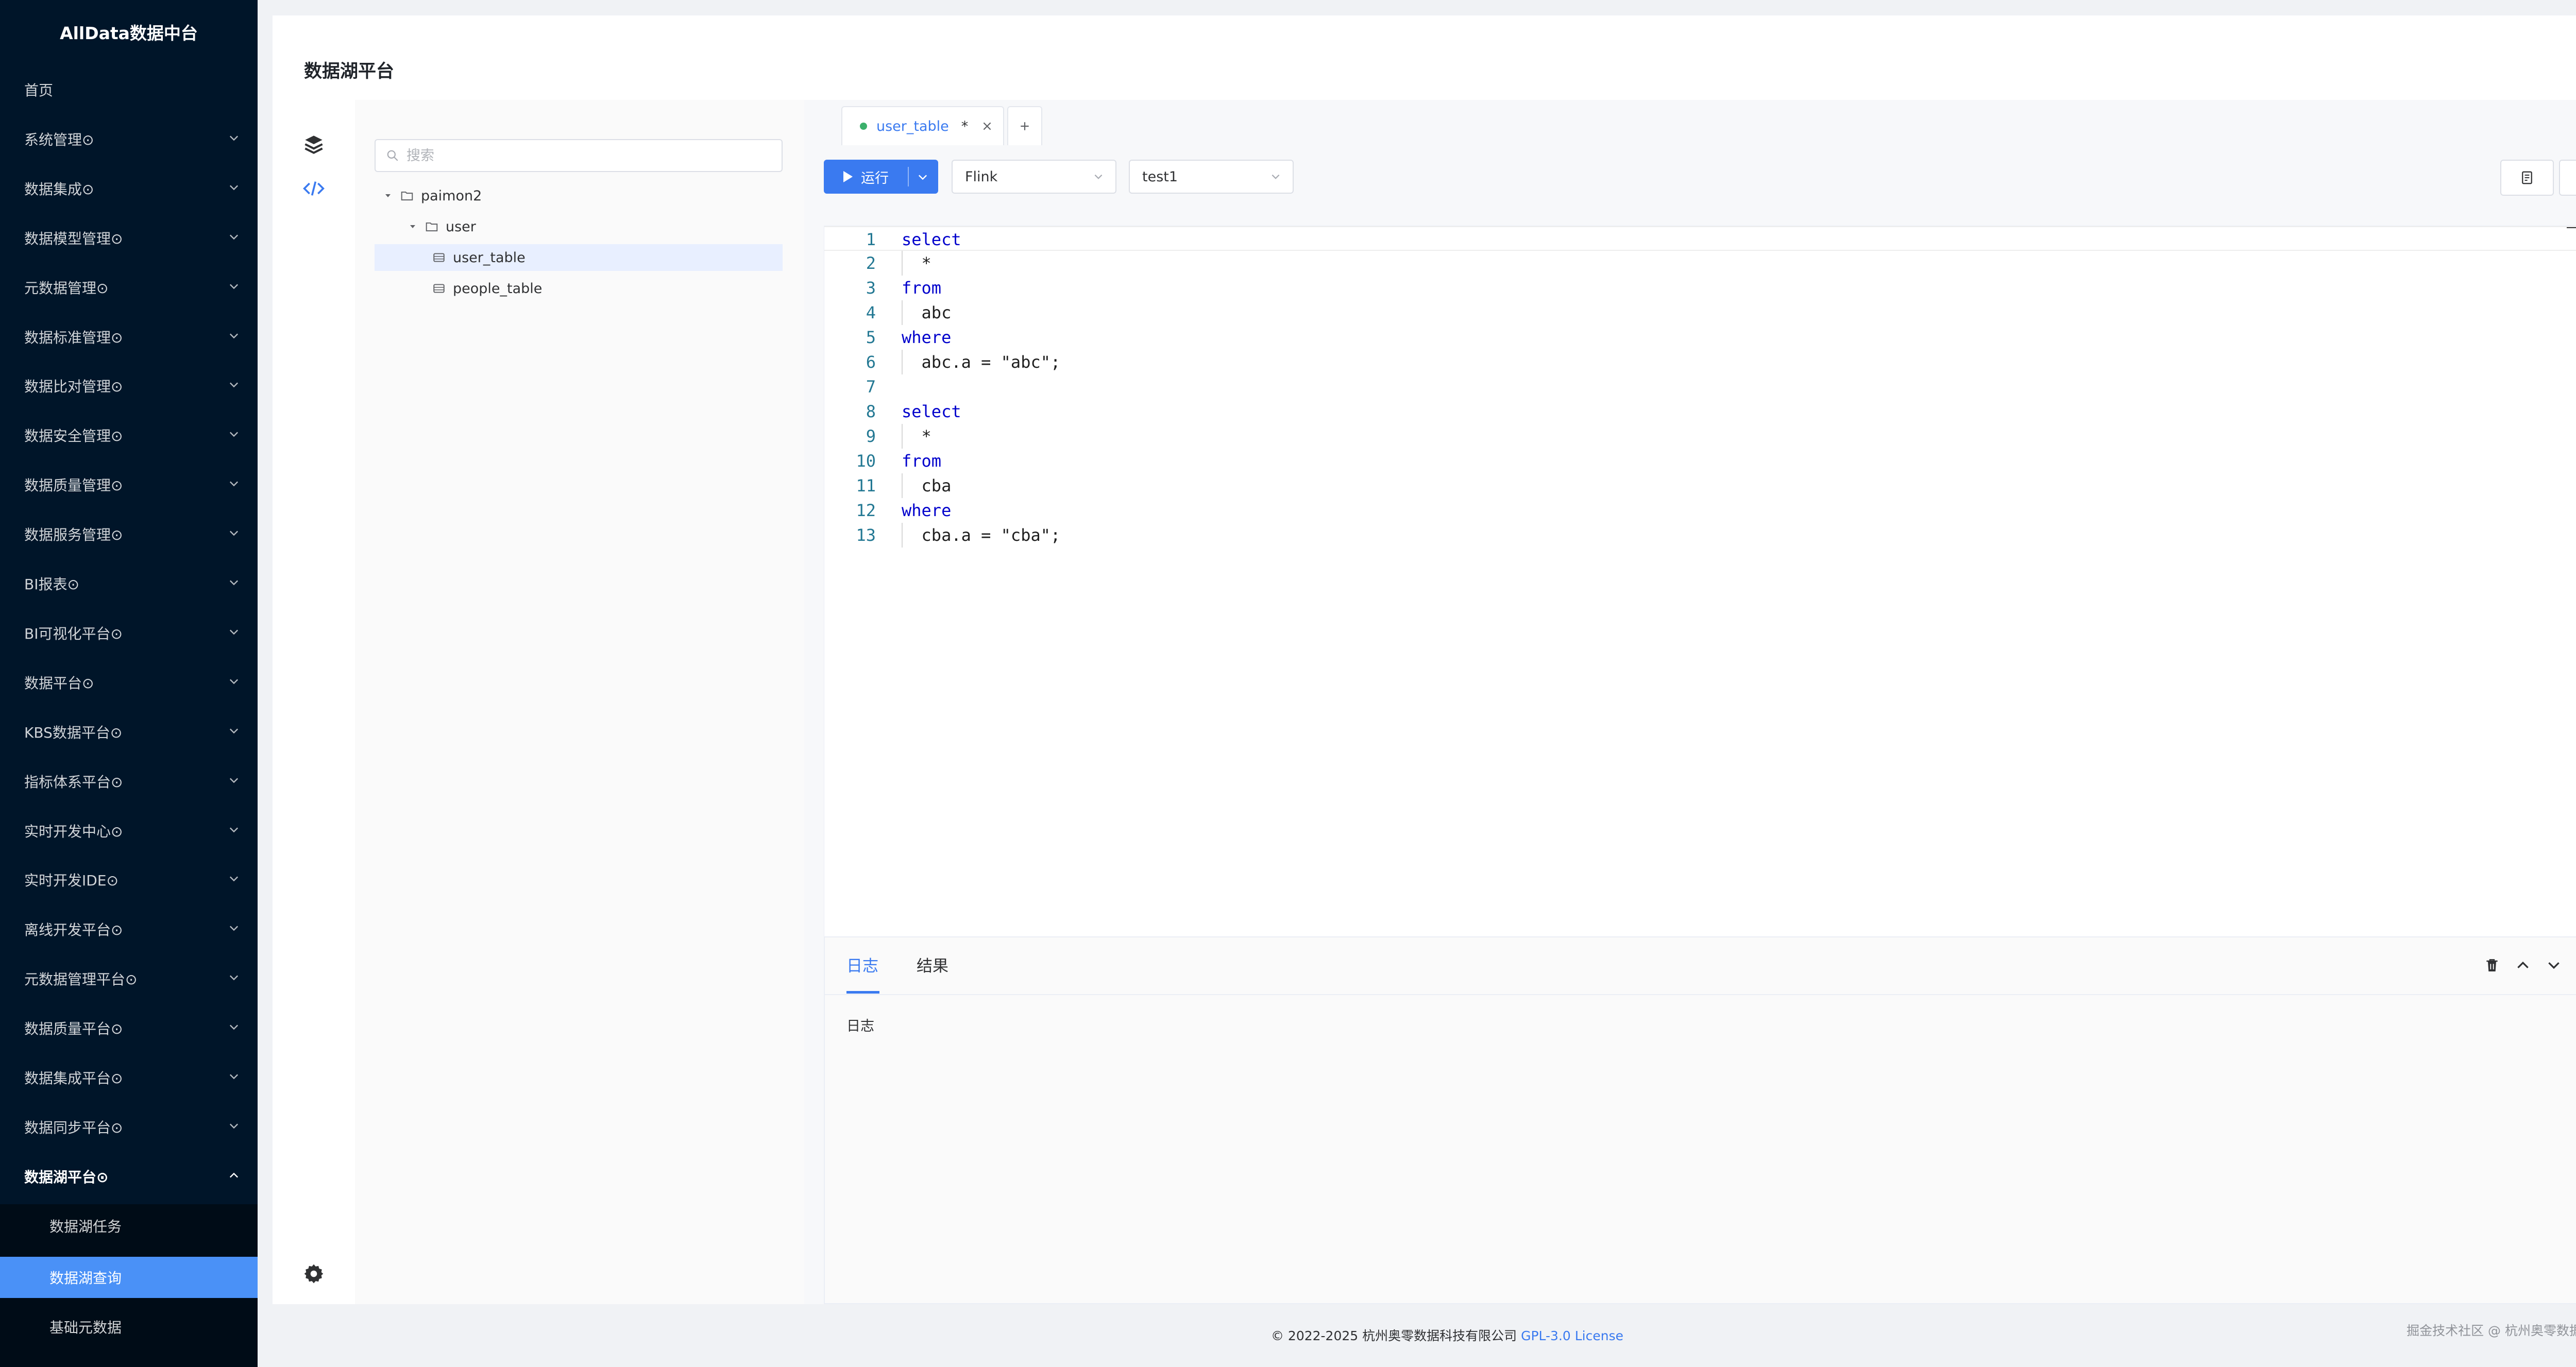  I want to click on document-icon, so click(2527, 178).